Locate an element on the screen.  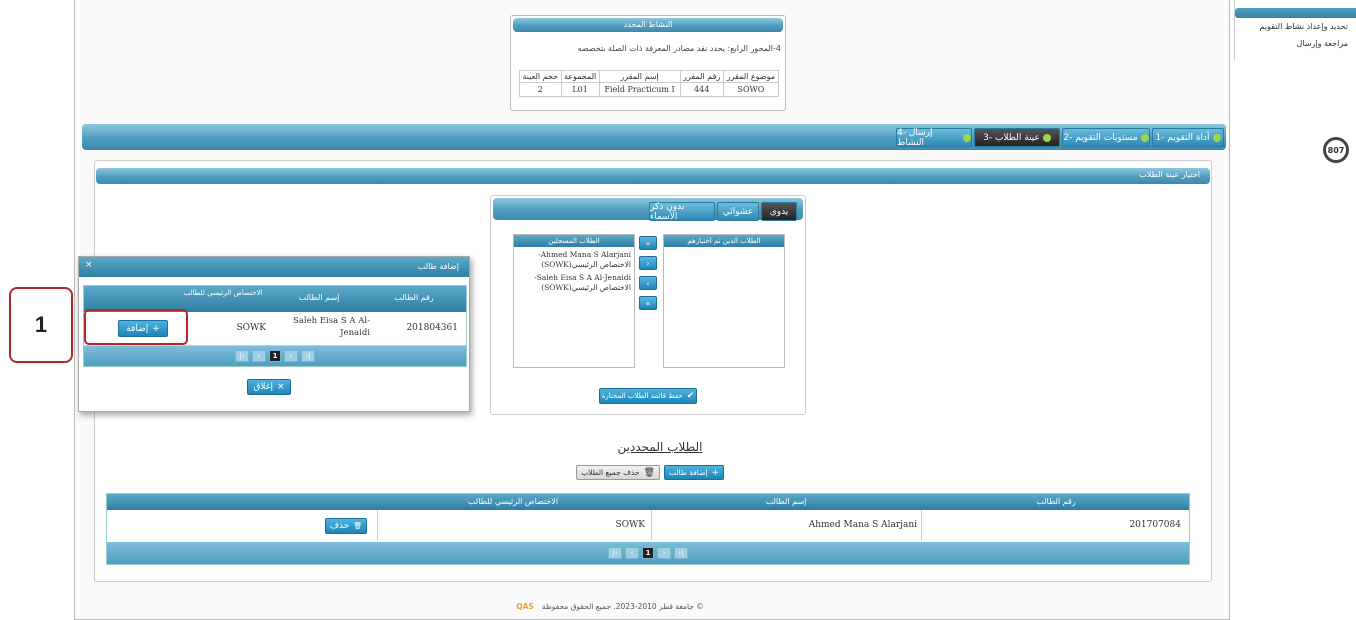
badge-count: 807 is located at coordinates (1336, 150).